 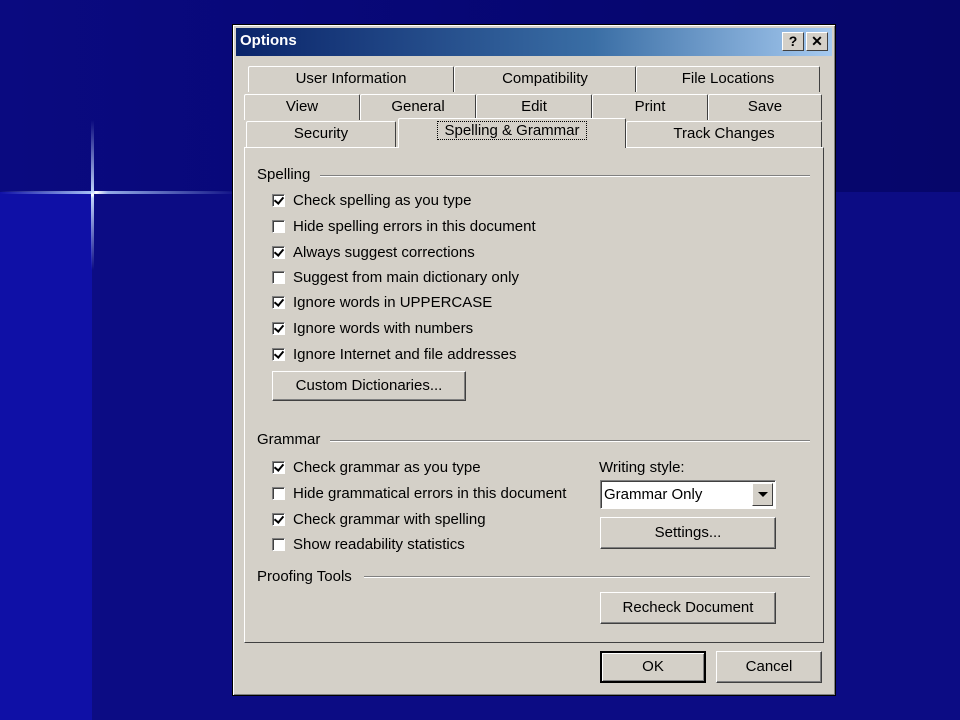 I want to click on title-bar: Options ? ✕, so click(x=534, y=42).